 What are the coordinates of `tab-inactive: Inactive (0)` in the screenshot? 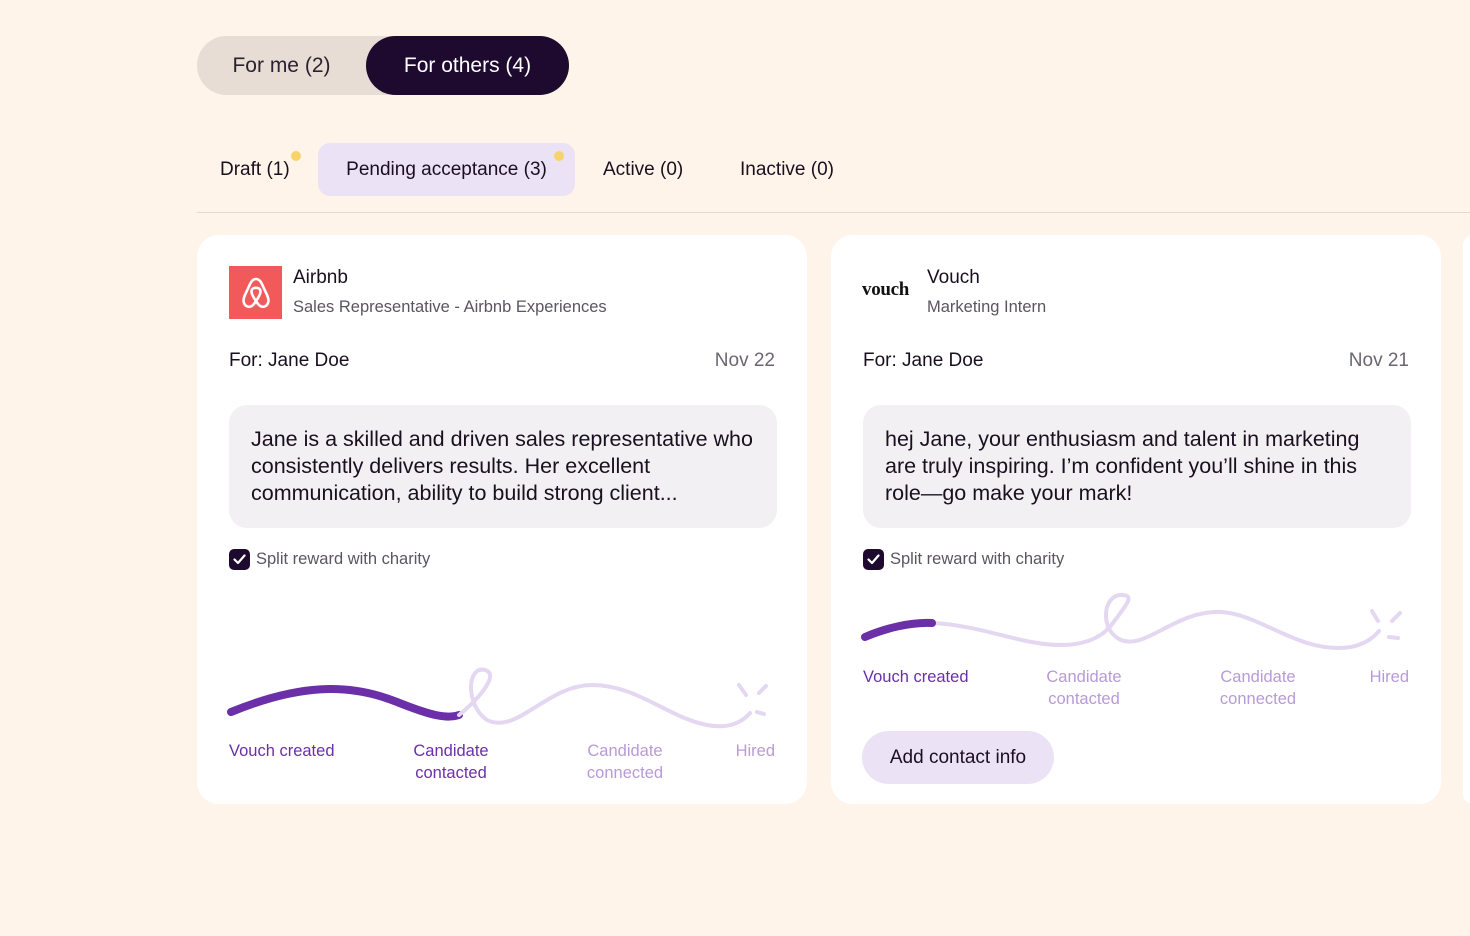 It's located at (802, 169).